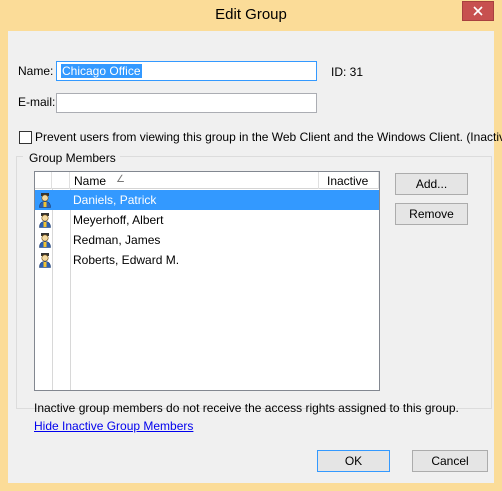  I want to click on member-row: Daniels, Patrick, so click(207, 200).